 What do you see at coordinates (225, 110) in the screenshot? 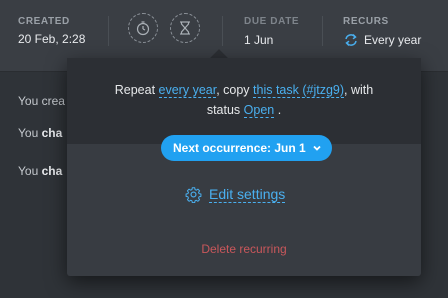
I see `summary-text: status` at bounding box center [225, 110].